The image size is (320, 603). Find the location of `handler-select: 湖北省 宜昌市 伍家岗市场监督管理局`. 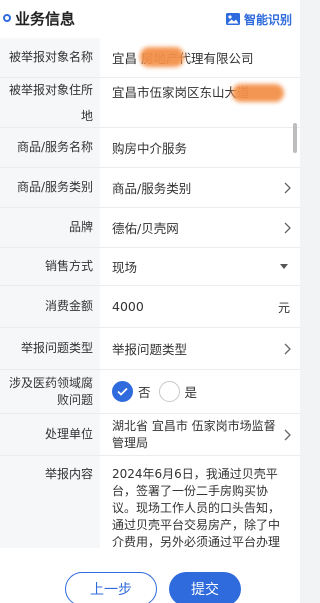

handler-select: 湖北省 宜昌市 伍家岗市场监督管理局 is located at coordinates (195, 434).